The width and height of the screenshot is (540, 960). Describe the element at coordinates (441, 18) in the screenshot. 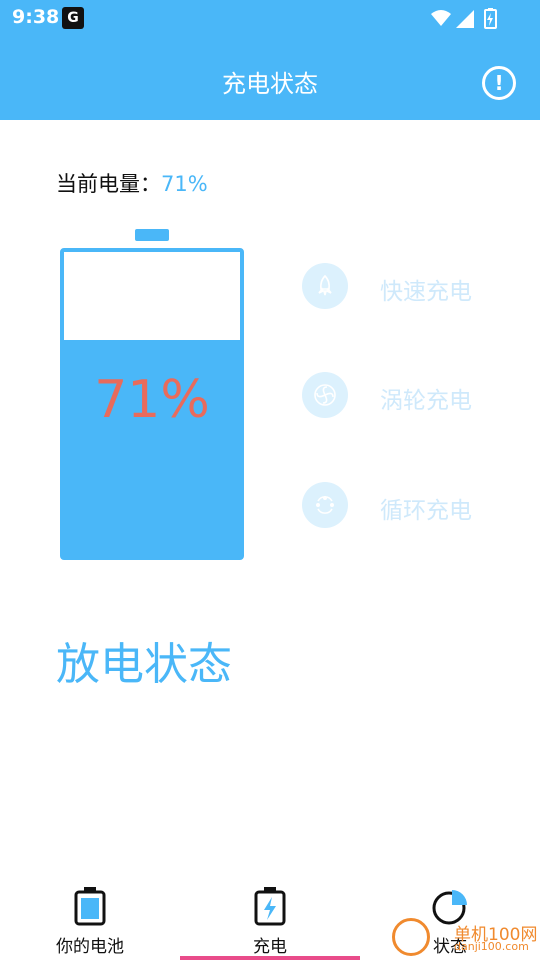

I see `wifi-icon` at that location.